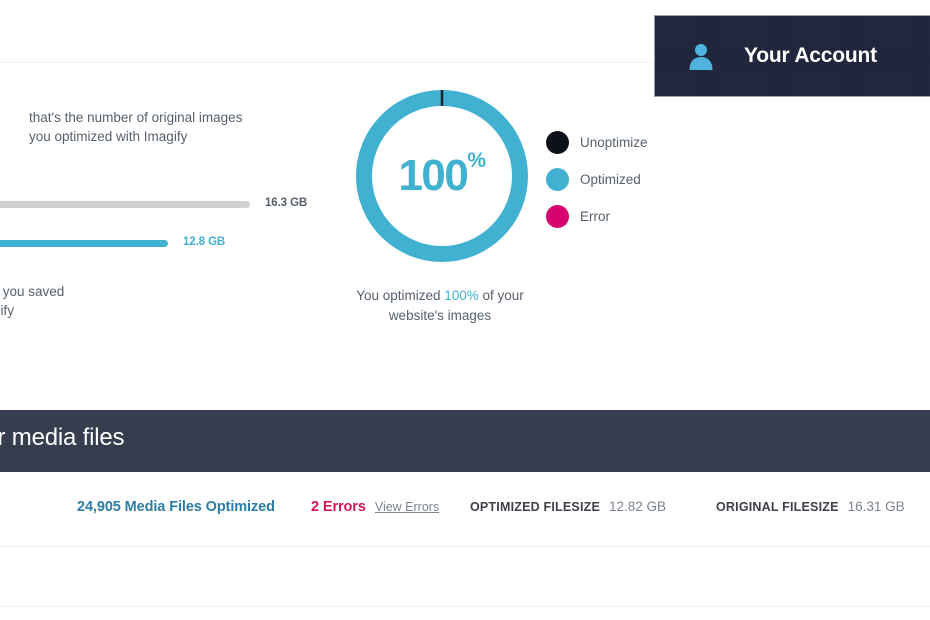  I want to click on legend-label-optimized: Optimized, so click(610, 179).